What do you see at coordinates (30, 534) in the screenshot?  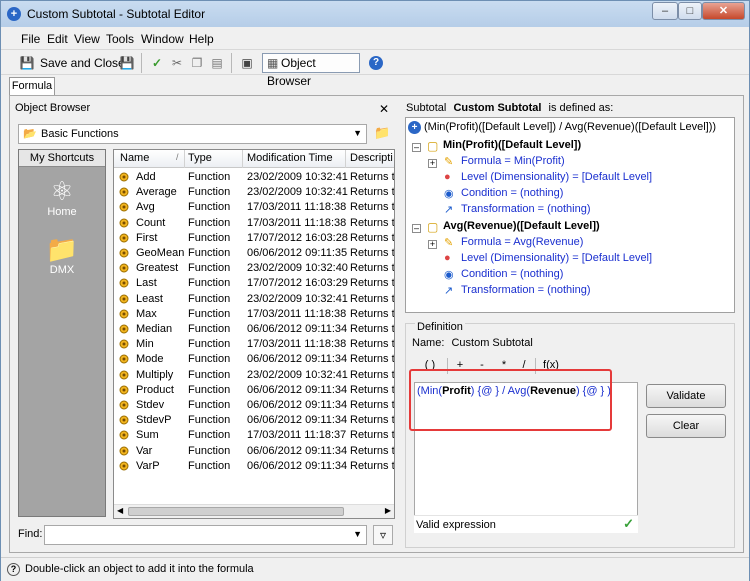 I see `find-label: Find:` at bounding box center [30, 534].